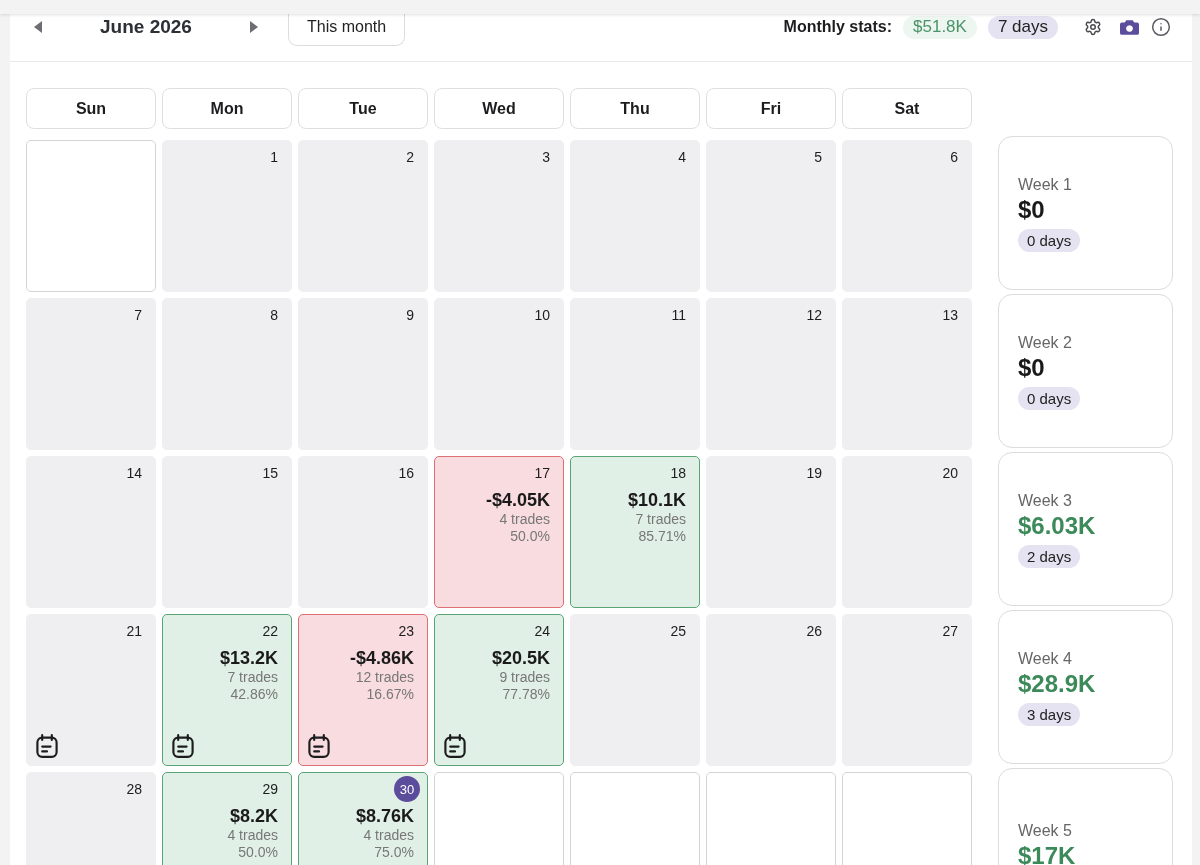  What do you see at coordinates (678, 473) in the screenshot?
I see `date-number: 18` at bounding box center [678, 473].